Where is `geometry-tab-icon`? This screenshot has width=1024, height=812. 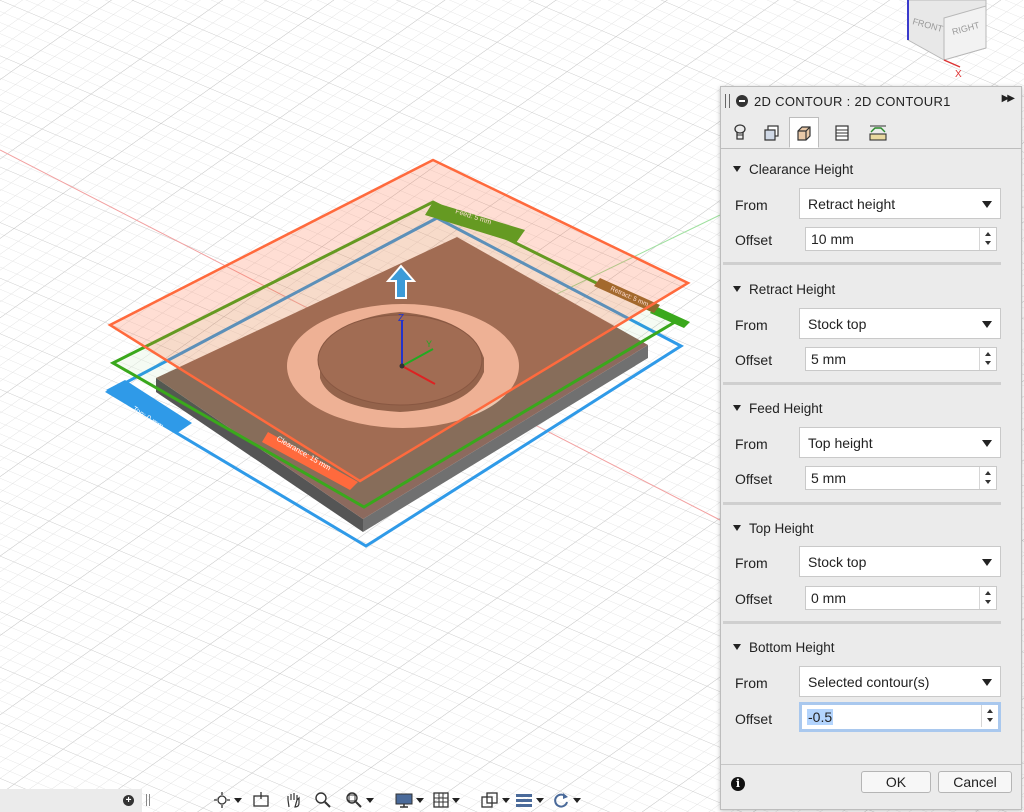 geometry-tab-icon is located at coordinates (771, 132).